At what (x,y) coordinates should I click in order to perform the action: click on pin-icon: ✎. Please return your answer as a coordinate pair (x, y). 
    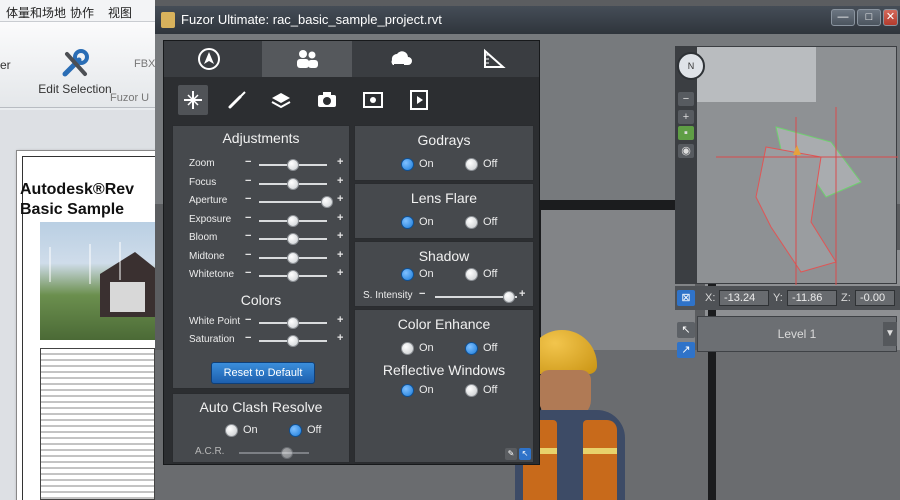
    Looking at the image, I should click on (511, 454).